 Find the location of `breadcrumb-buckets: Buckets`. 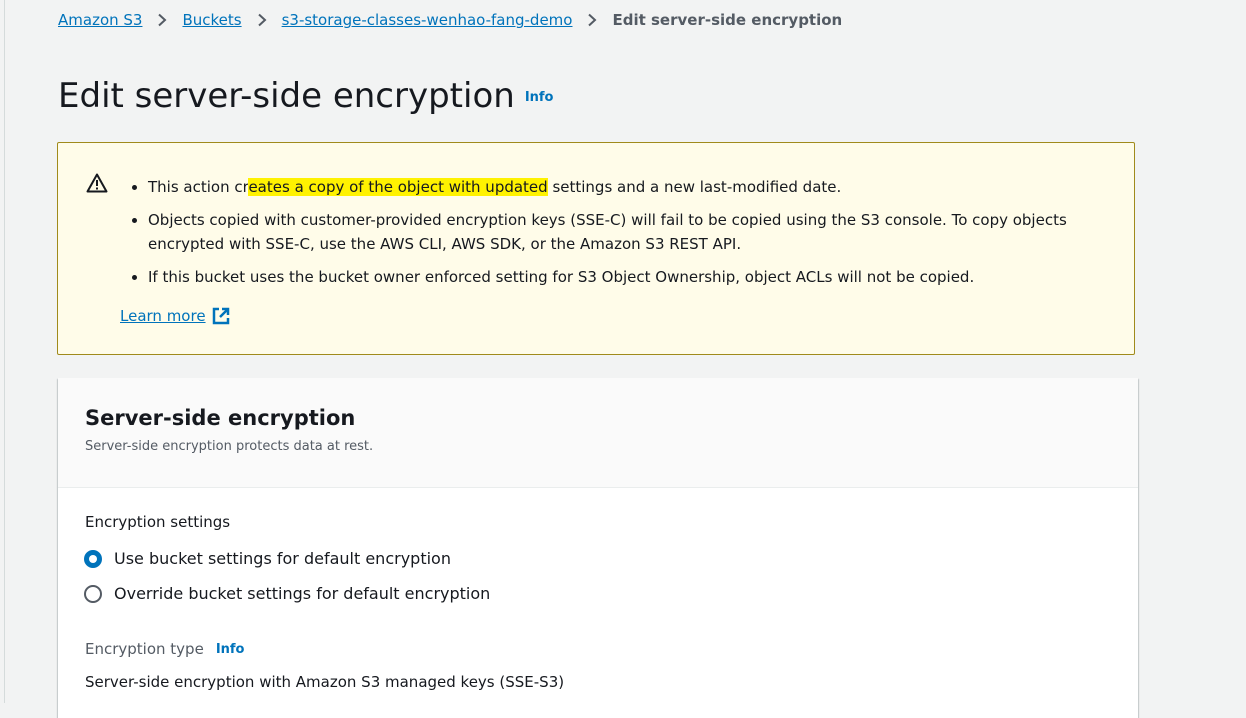

breadcrumb-buckets: Buckets is located at coordinates (211, 20).